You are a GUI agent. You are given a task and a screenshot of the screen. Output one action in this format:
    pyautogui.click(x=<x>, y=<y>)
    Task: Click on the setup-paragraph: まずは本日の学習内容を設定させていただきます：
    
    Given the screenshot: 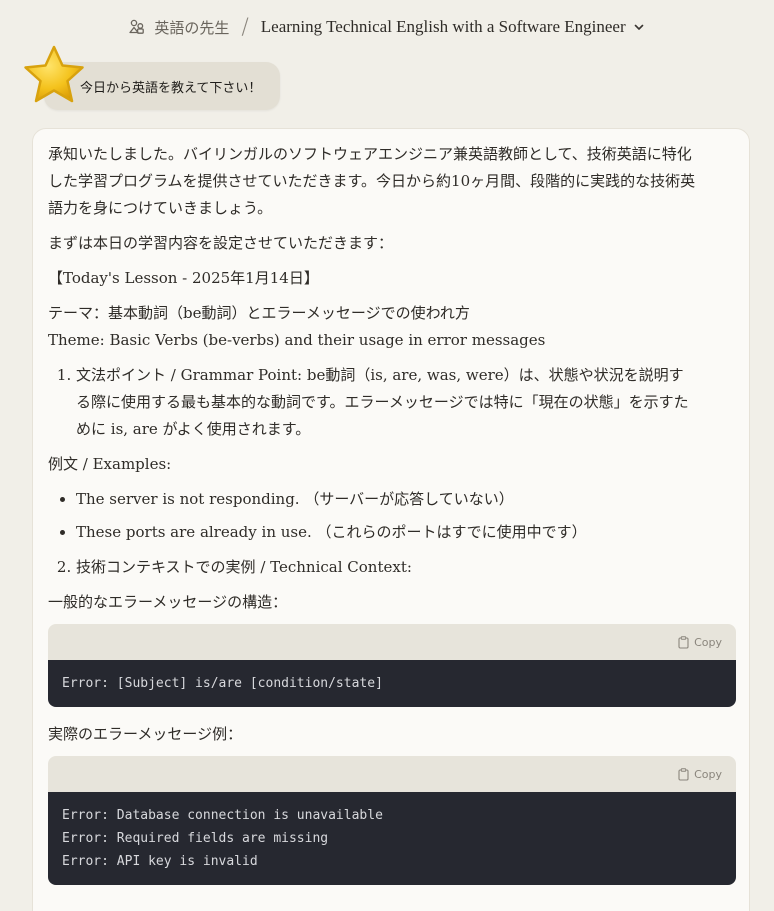 What is the action you would take?
    pyautogui.click(x=221, y=243)
    